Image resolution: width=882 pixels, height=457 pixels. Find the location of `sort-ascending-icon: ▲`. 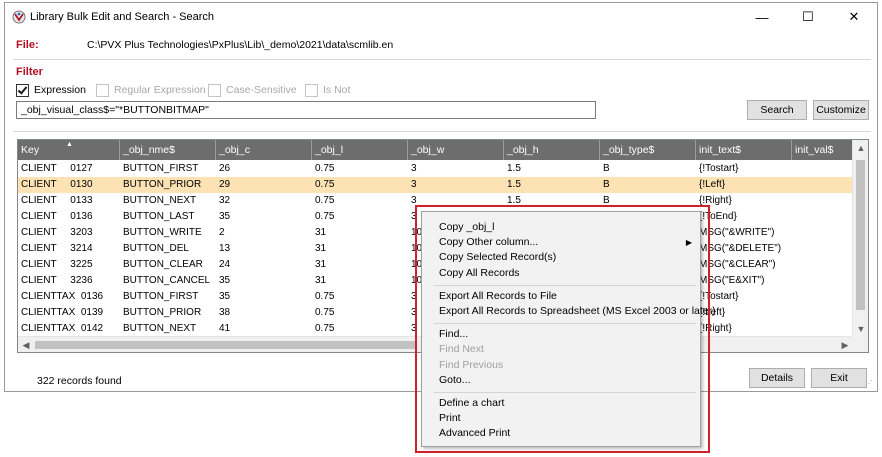

sort-ascending-icon: ▲ is located at coordinates (69, 144).